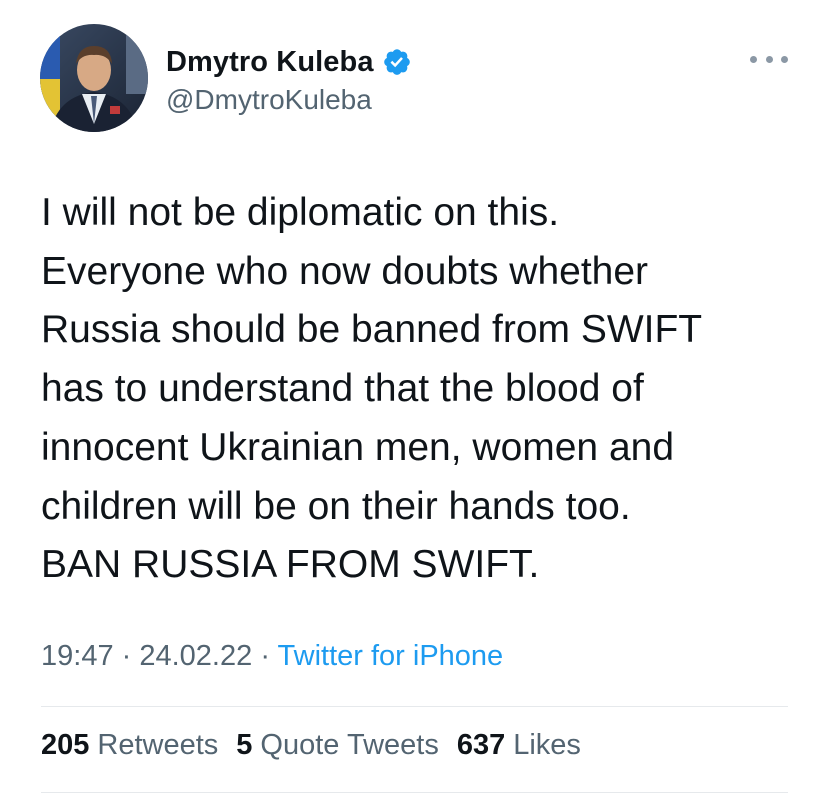 The height and width of the screenshot is (794, 828). Describe the element at coordinates (77, 656) in the screenshot. I see `tweet-time: 19:47` at that location.